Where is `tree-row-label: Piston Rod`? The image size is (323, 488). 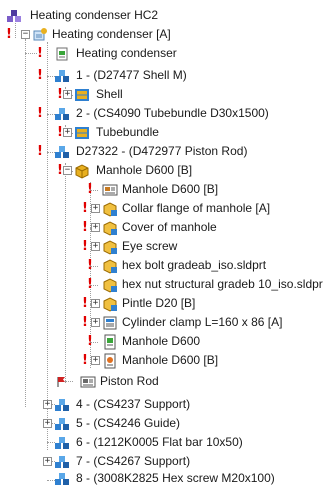 tree-row-label: Piston Rod is located at coordinates (129, 381).